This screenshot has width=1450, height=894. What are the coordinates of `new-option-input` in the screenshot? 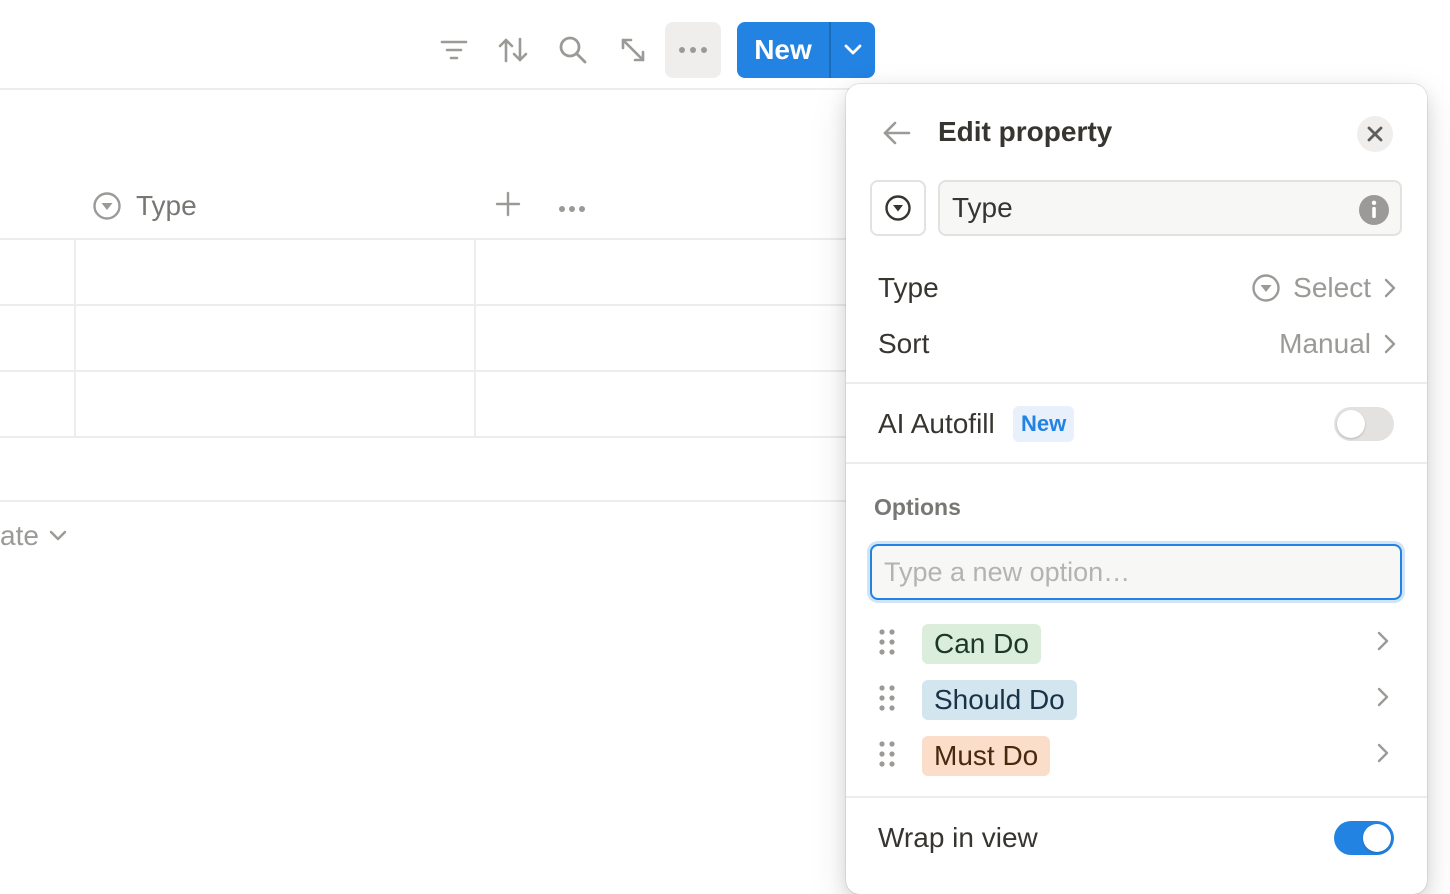 It's located at (1136, 572).